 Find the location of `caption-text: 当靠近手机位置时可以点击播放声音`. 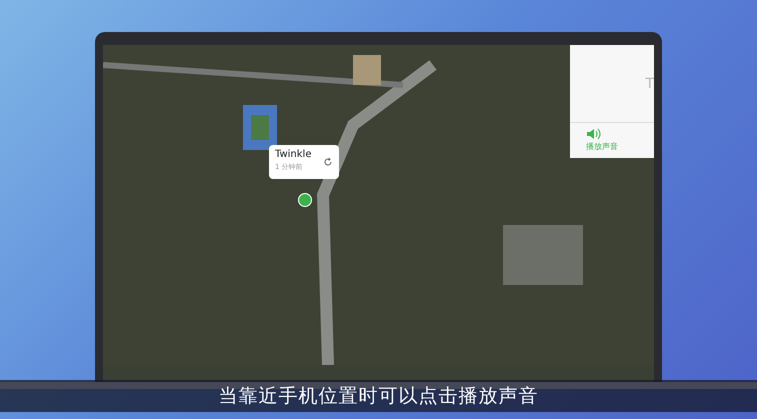

caption-text: 当靠近手机位置时可以点击播放声音 is located at coordinates (378, 396).